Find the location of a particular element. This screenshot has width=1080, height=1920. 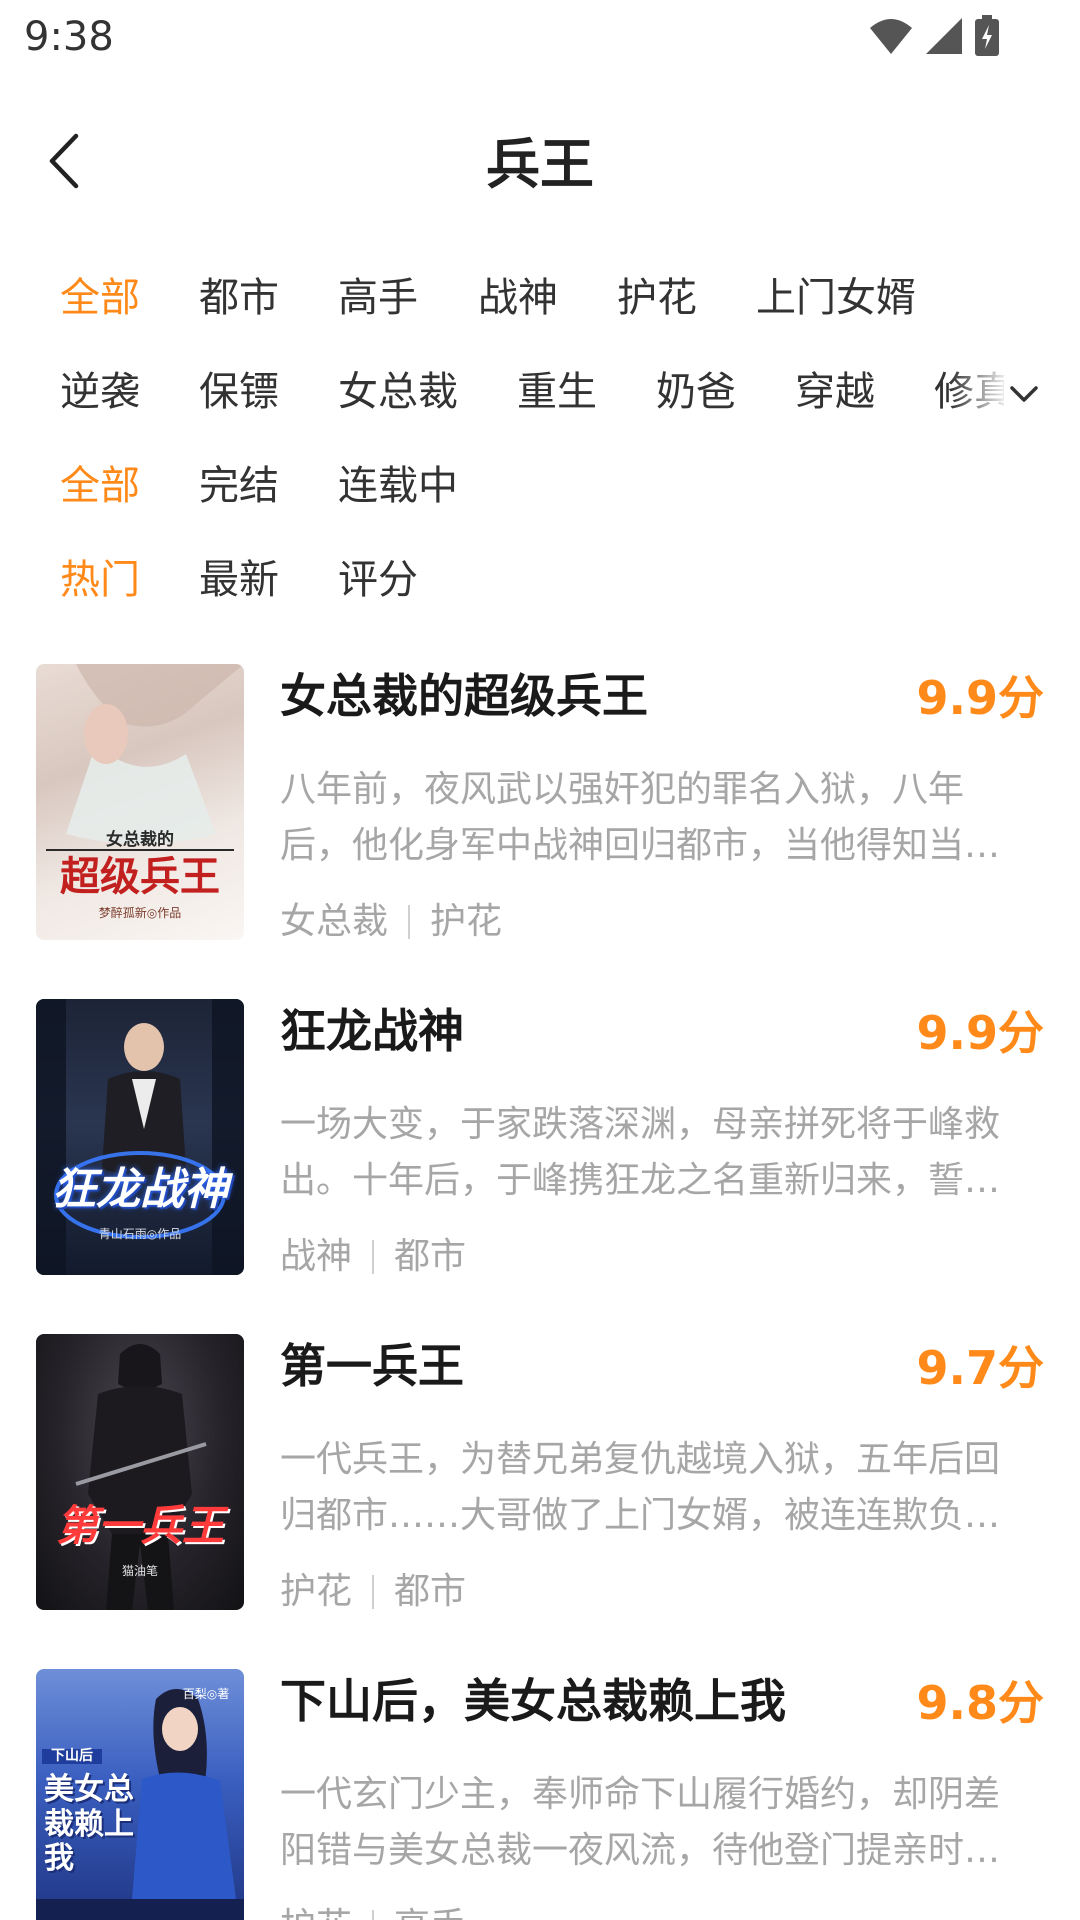

status-filter-row: 全部 完结 连载中 is located at coordinates (540, 486).